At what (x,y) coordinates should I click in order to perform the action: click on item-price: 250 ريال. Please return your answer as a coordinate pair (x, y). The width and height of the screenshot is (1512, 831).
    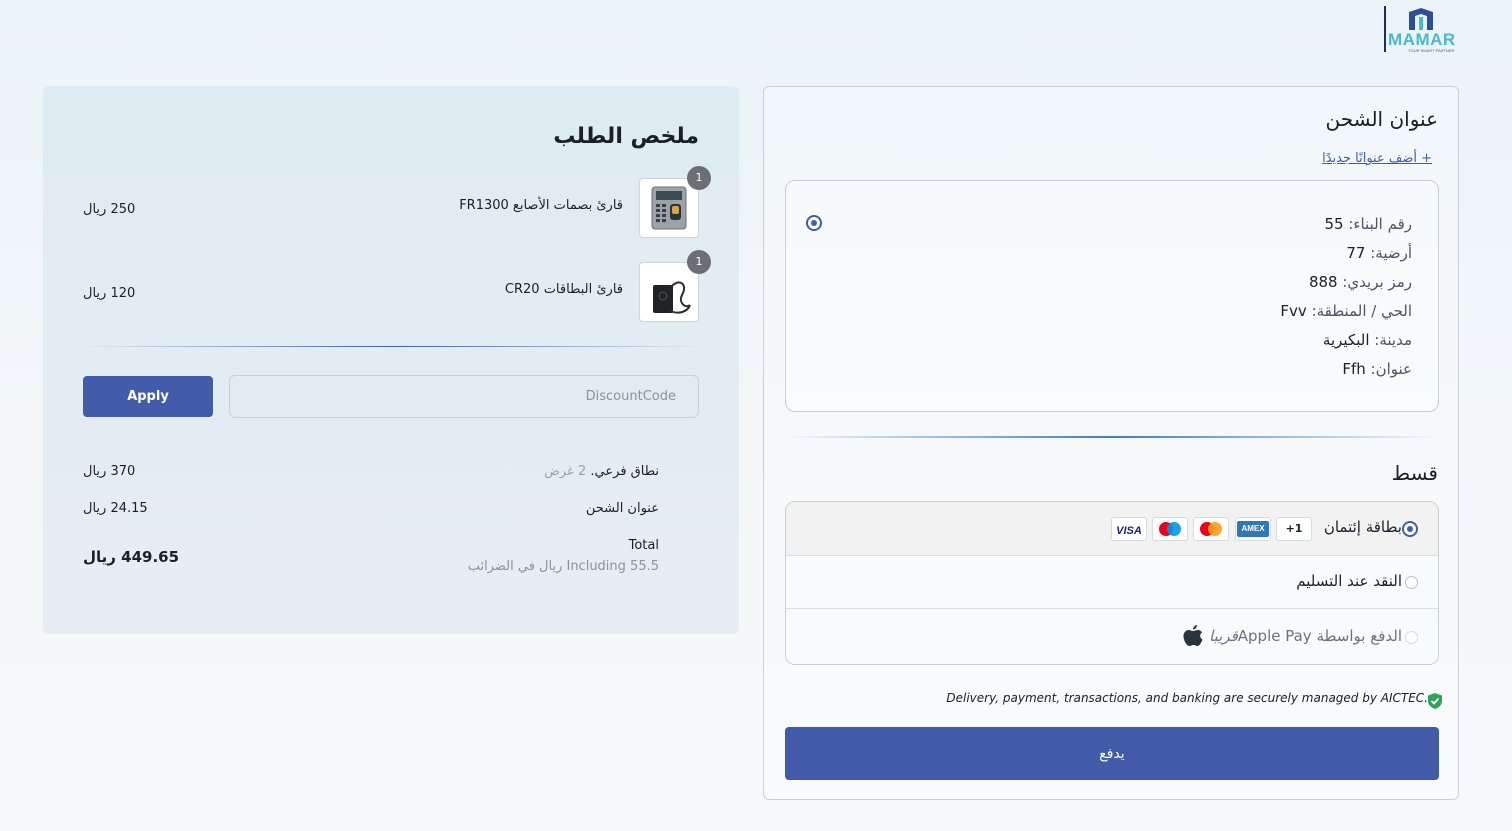
    Looking at the image, I should click on (109, 209).